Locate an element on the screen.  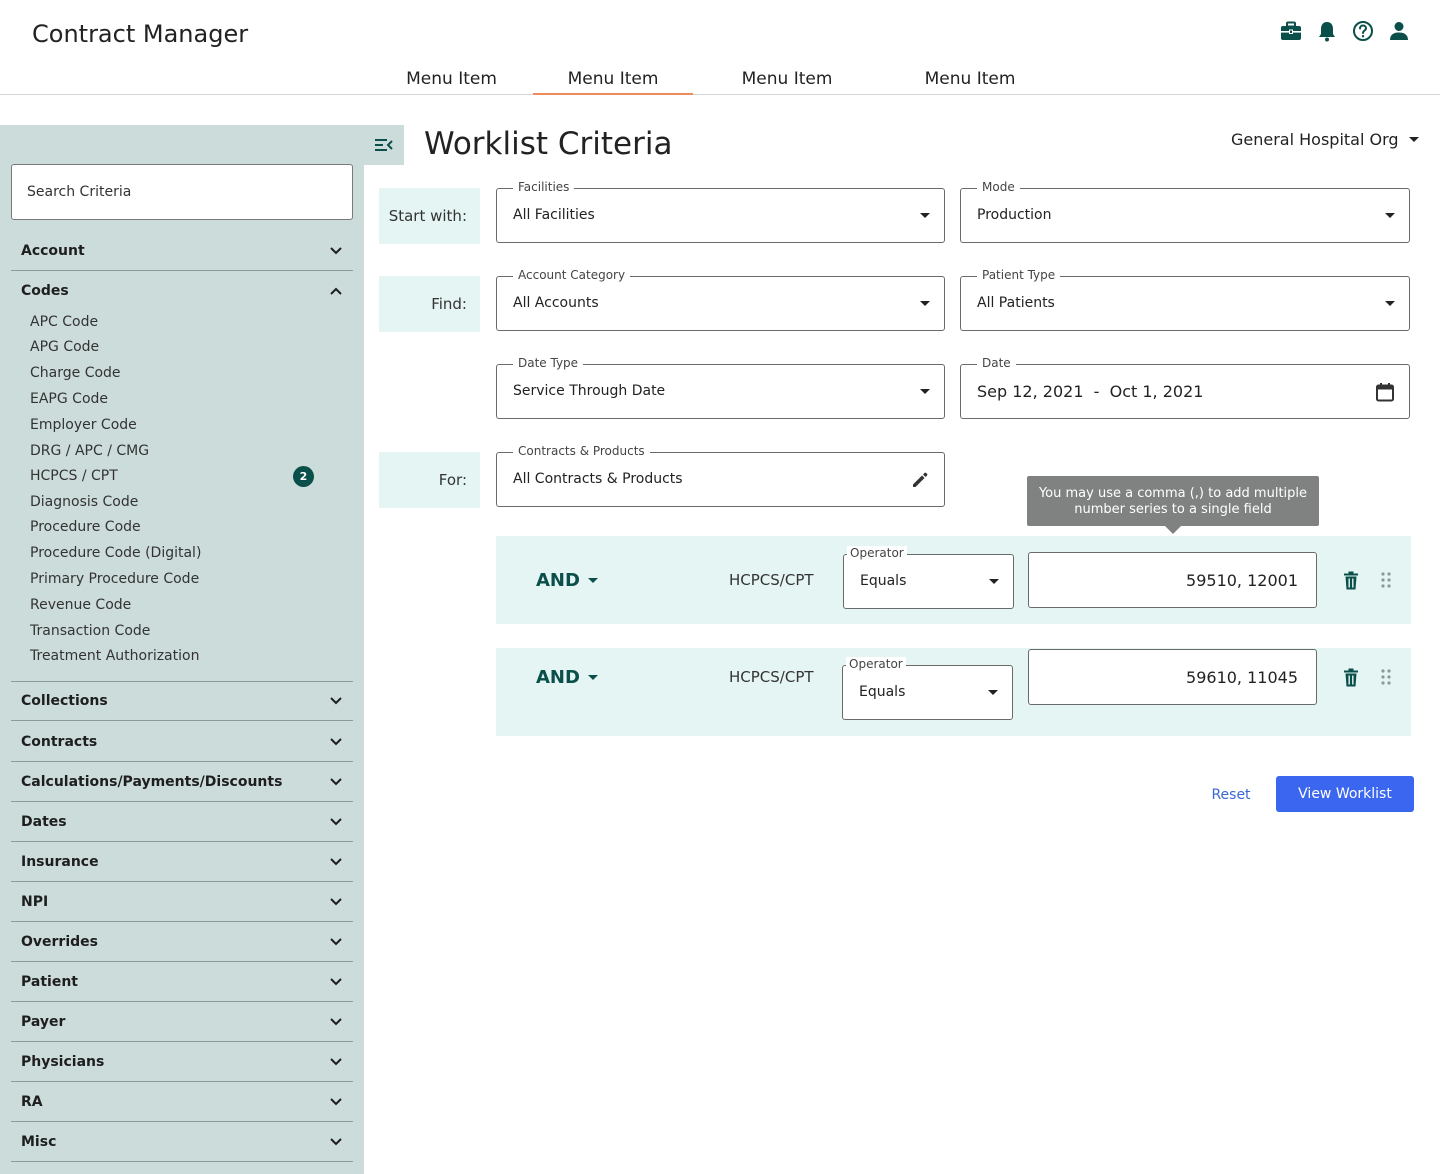
view-worklist-button: View Worklist is located at coordinates (1345, 794).